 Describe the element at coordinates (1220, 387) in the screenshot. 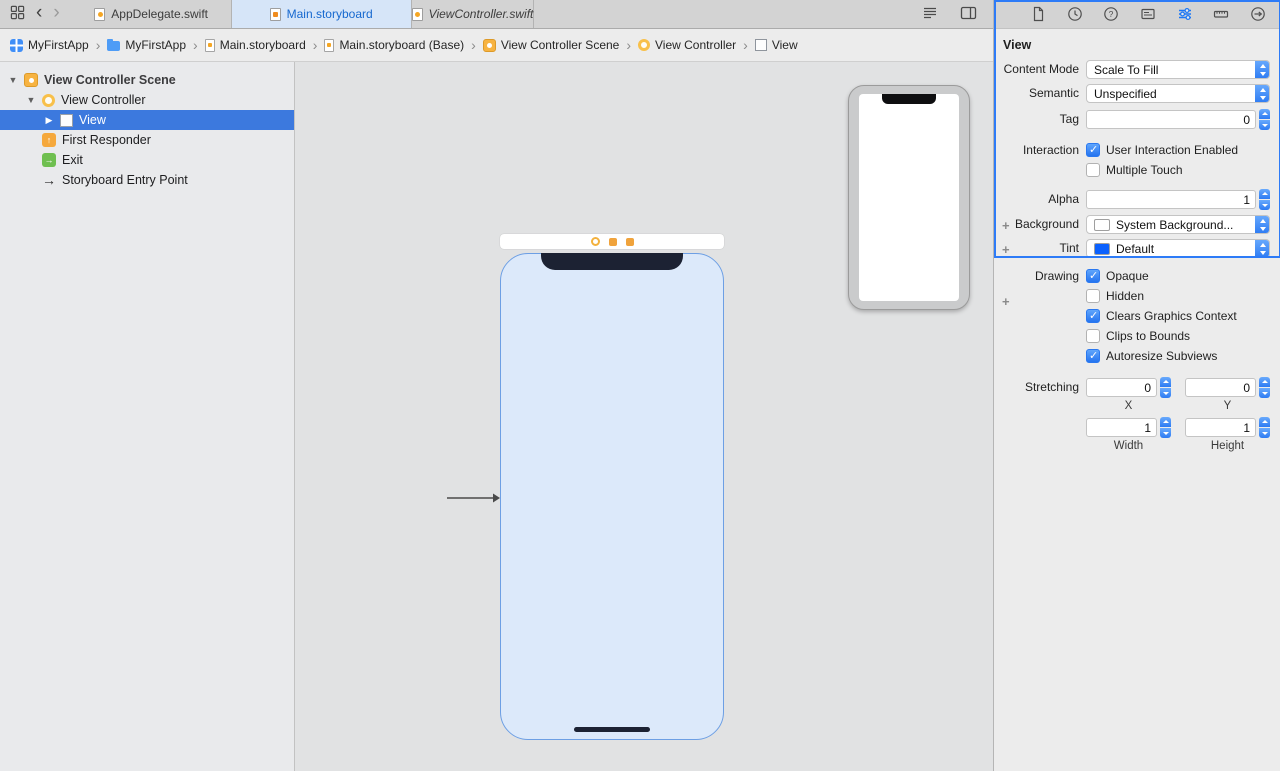

I see `stretching-y-field: 0` at that location.